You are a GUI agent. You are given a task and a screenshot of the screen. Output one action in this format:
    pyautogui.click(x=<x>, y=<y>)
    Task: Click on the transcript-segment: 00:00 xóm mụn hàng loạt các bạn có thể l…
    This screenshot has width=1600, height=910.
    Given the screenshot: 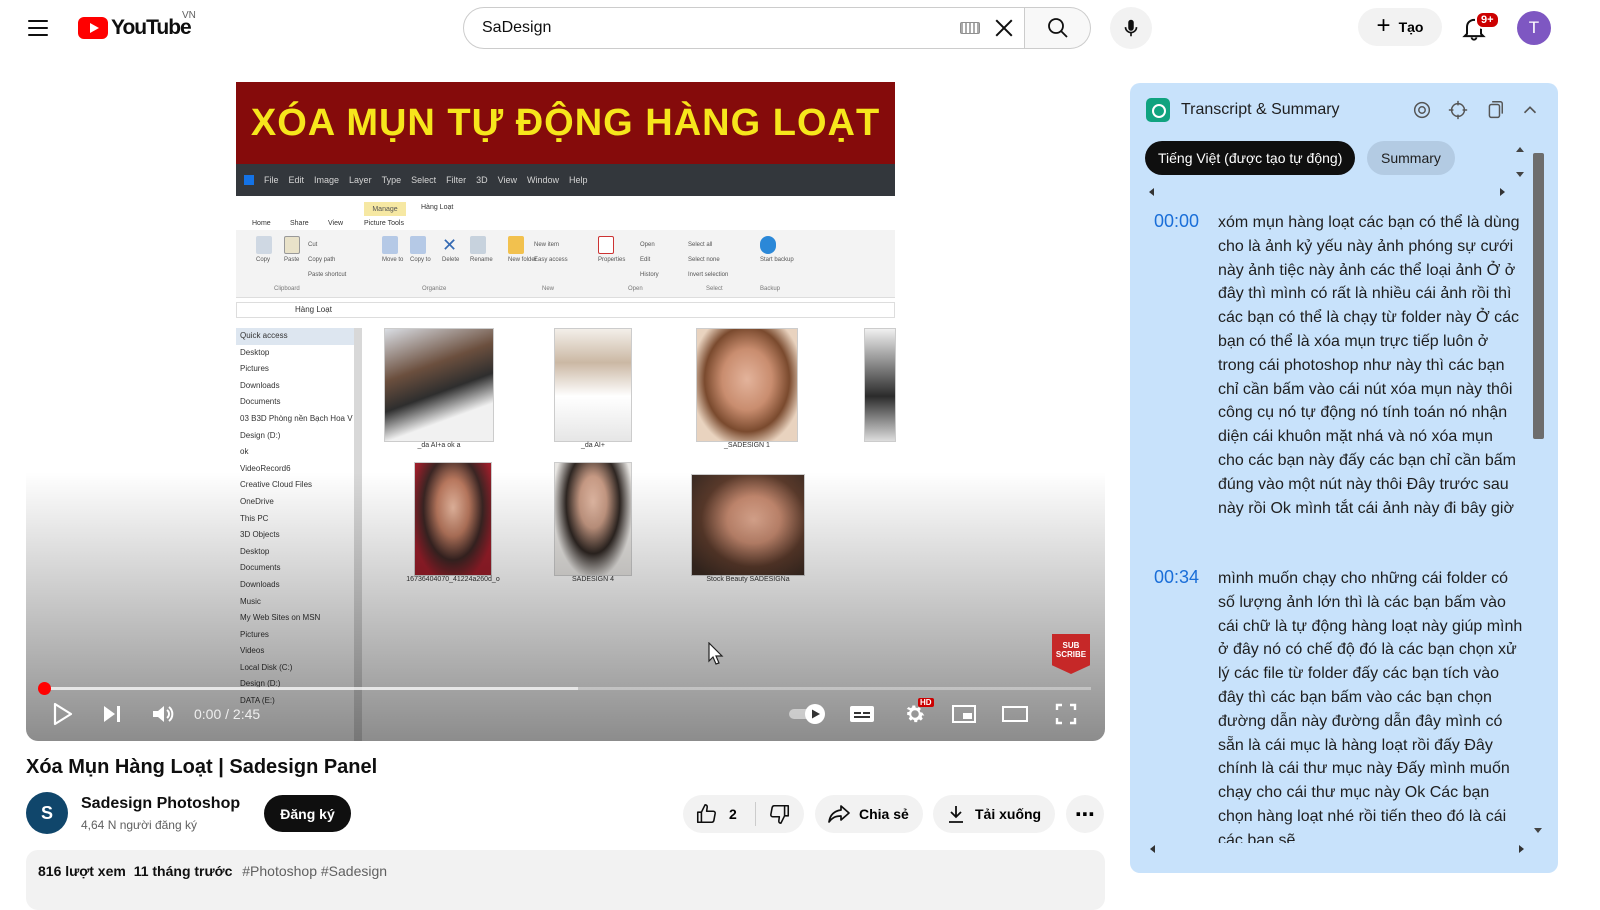 What is the action you would take?
    pyautogui.click(x=1327, y=381)
    